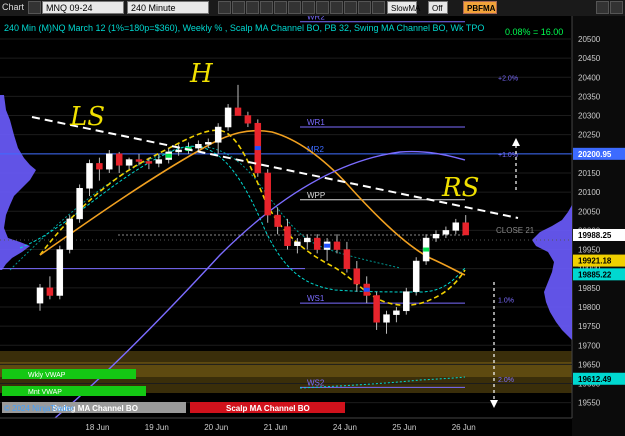  What do you see at coordinates (602, 7) in the screenshot?
I see `scroll-left-button` at bounding box center [602, 7].